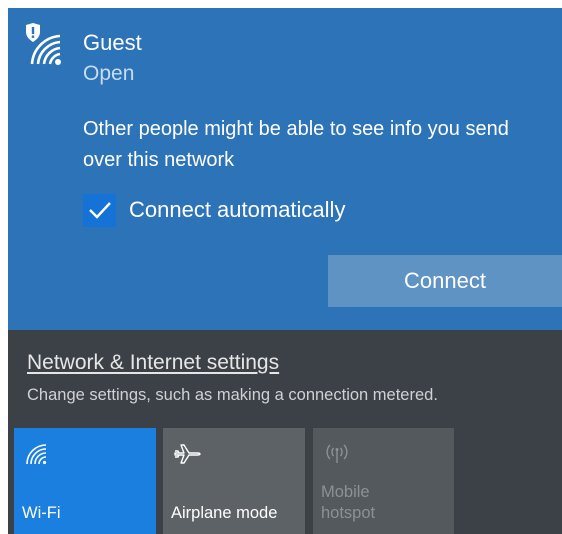 This screenshot has height=534, width=562. I want to click on mobile-hotspot-tile: Mobile hotspot, so click(383, 481).